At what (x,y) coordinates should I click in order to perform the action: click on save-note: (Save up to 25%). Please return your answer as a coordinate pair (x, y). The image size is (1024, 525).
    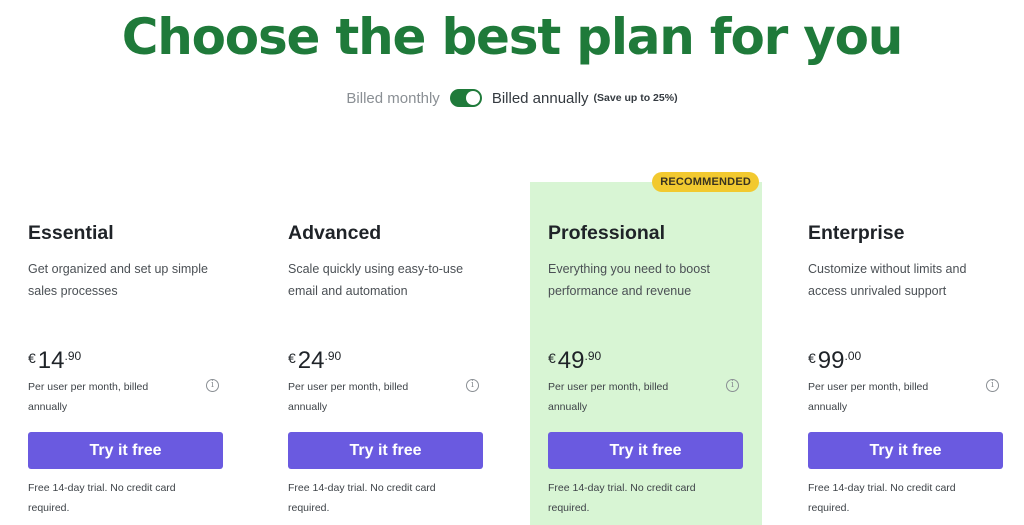
    Looking at the image, I should click on (635, 98).